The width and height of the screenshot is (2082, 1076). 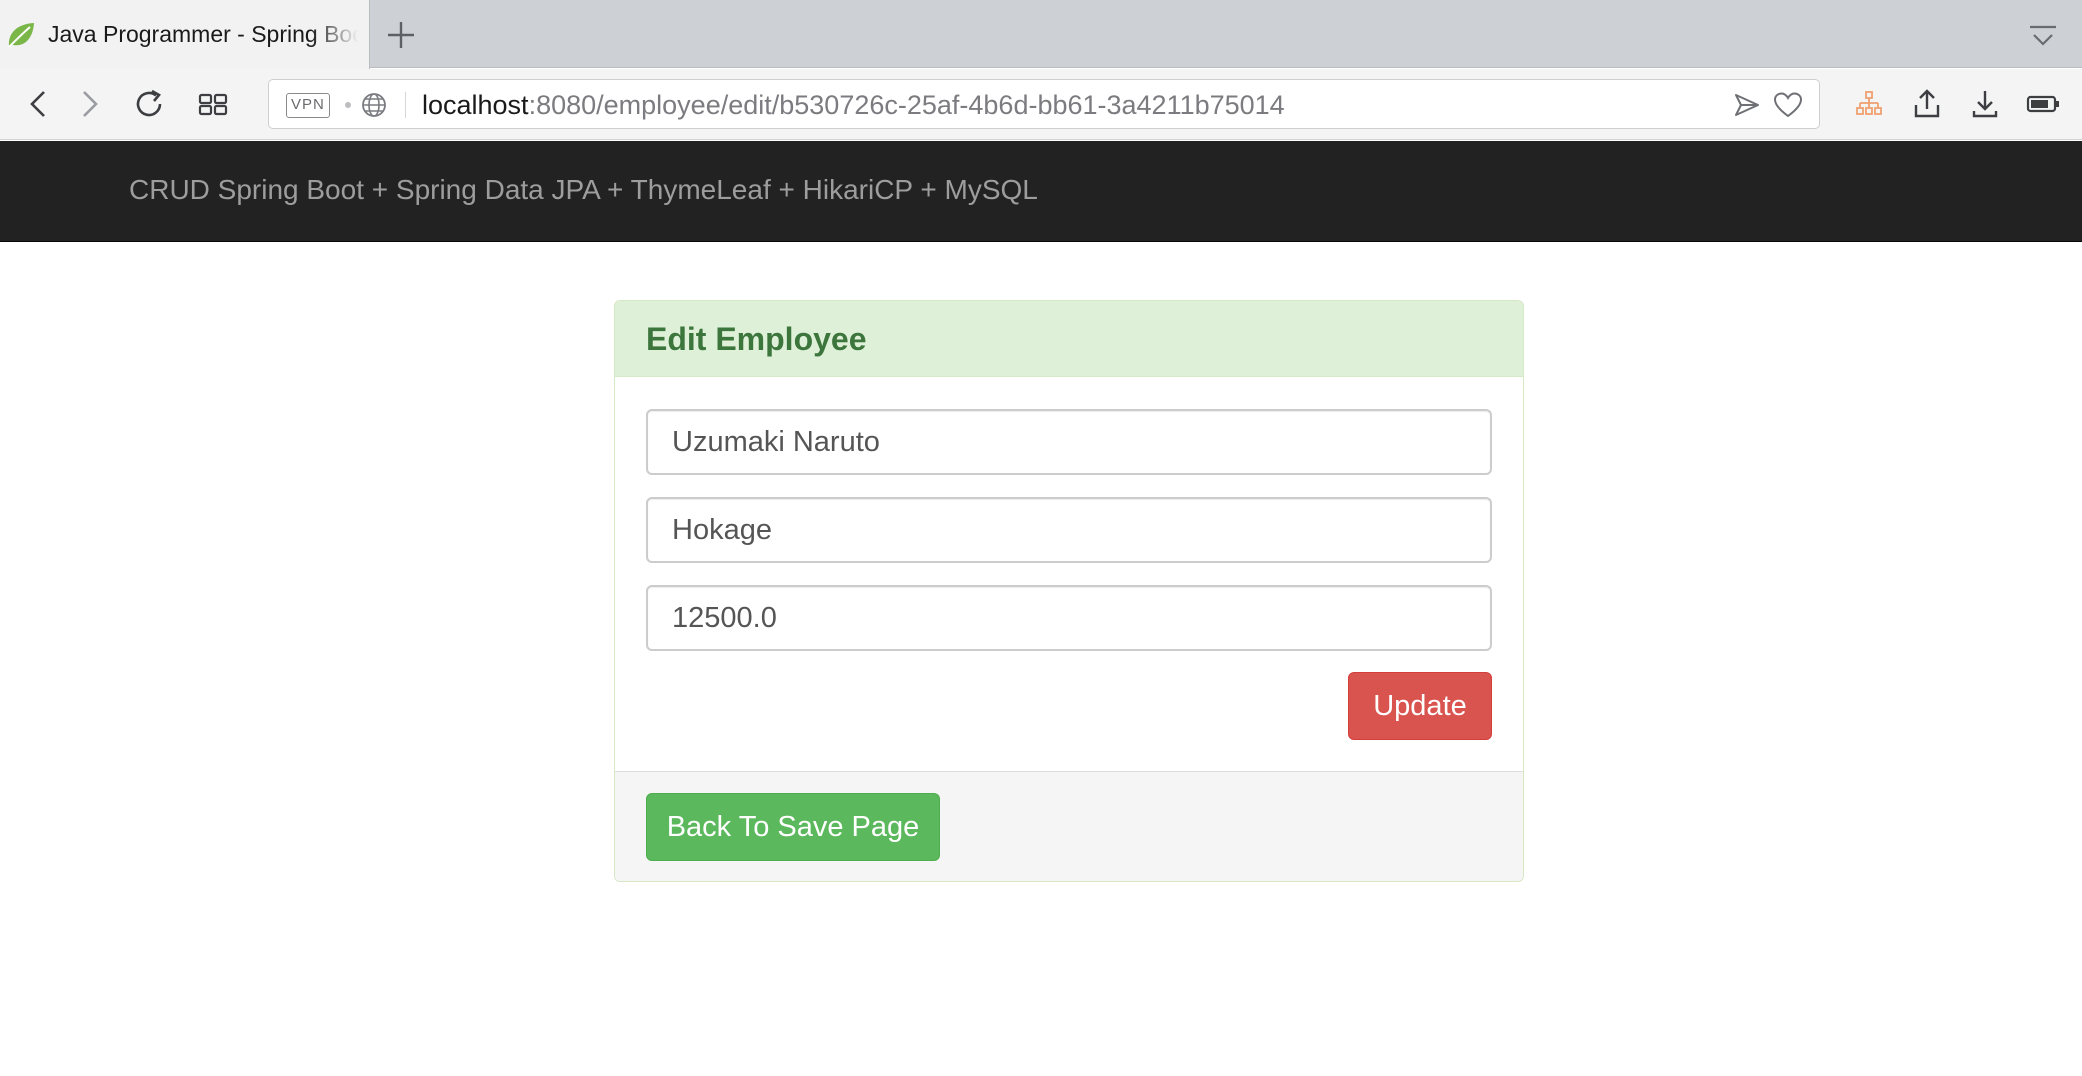 What do you see at coordinates (213, 104) in the screenshot?
I see `speed-dial-icon` at bounding box center [213, 104].